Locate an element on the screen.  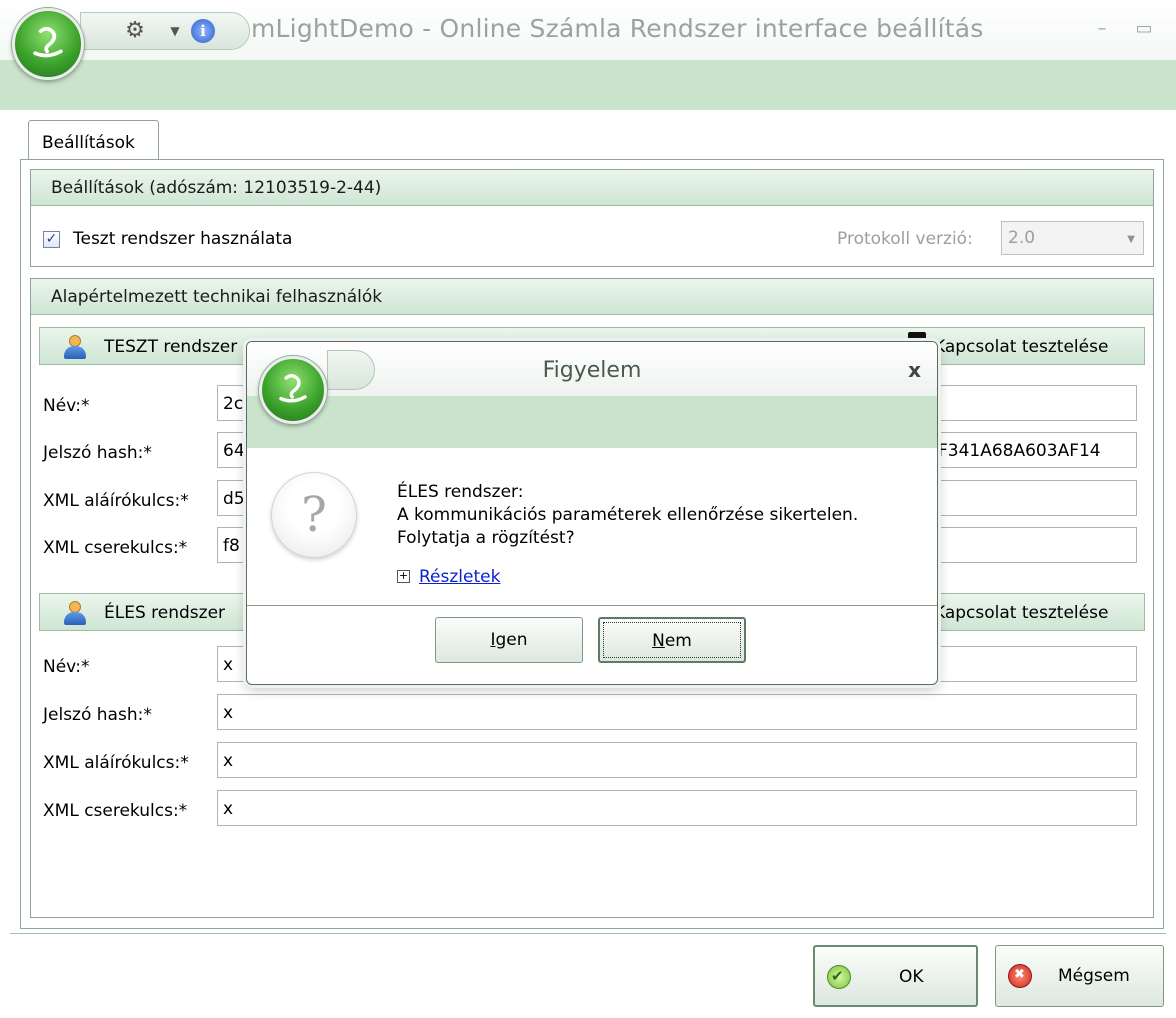
live-password-hash-input: x is located at coordinates (677, 712).